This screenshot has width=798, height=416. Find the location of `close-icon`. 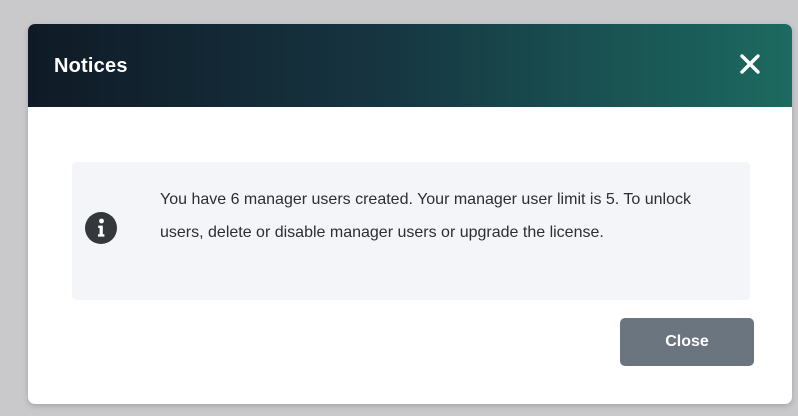

close-icon is located at coordinates (750, 64).